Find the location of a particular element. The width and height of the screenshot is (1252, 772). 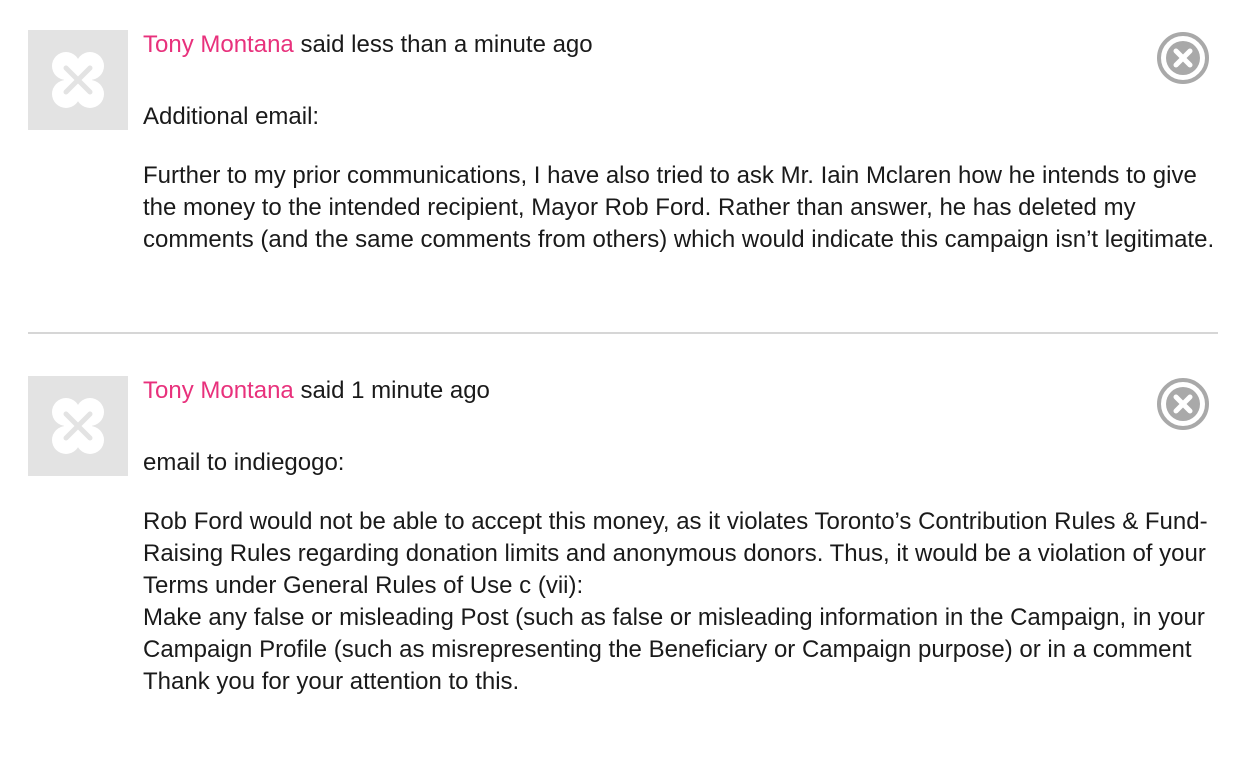

comment-paragraph: Thank you for your attention to this. is located at coordinates (331, 681).